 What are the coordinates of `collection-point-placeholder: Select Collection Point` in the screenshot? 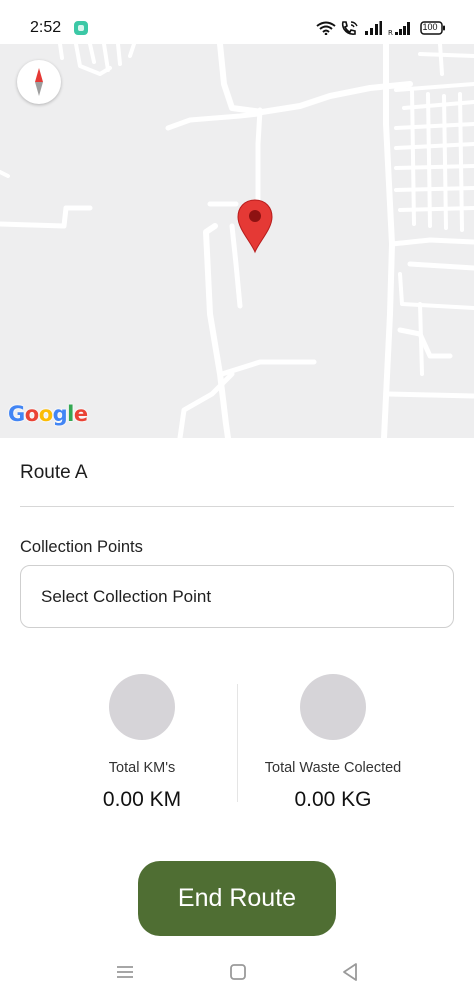 It's located at (126, 596).